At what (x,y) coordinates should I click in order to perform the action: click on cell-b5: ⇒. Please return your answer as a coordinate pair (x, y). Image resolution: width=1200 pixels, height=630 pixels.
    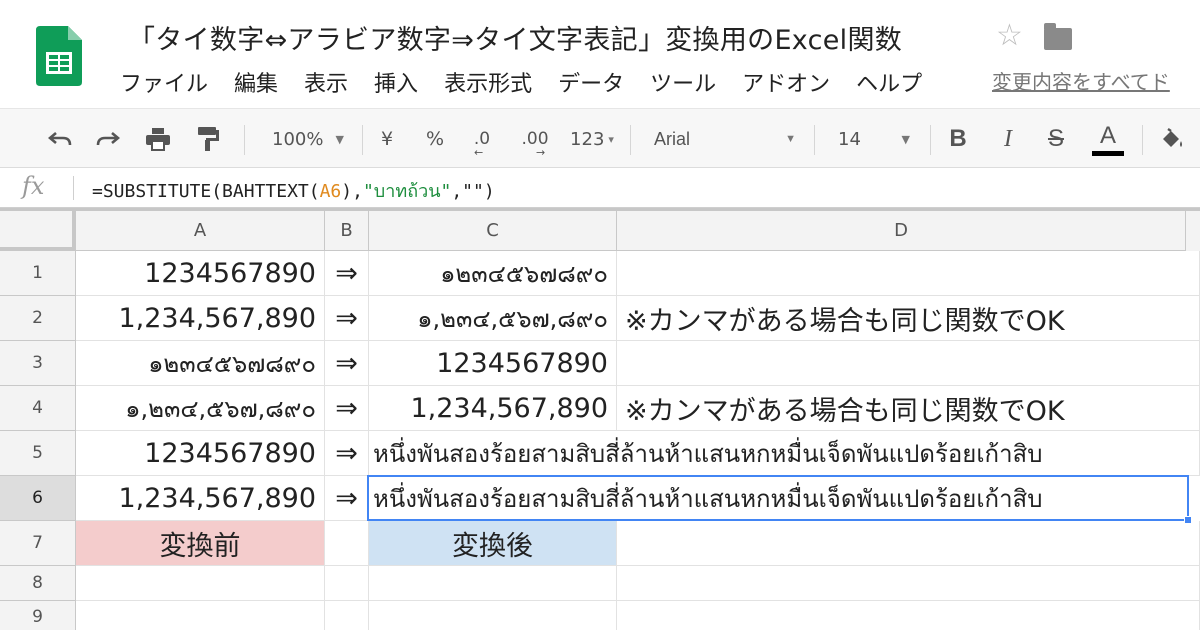
    Looking at the image, I should click on (347, 453).